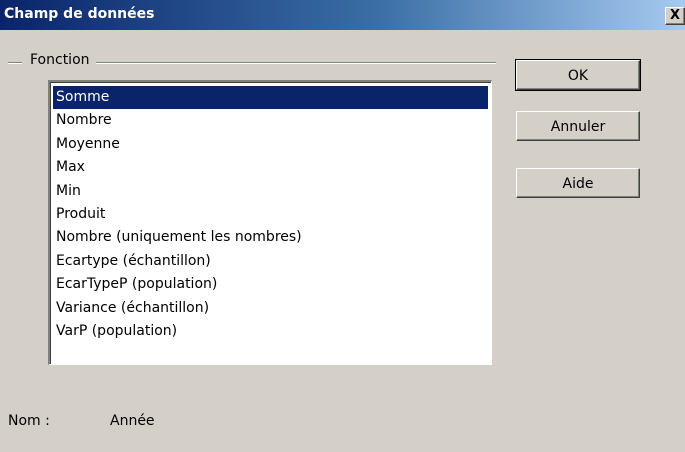 This screenshot has width=685, height=452. What do you see at coordinates (270, 214) in the screenshot?
I see `list-item-produit: Produit` at bounding box center [270, 214].